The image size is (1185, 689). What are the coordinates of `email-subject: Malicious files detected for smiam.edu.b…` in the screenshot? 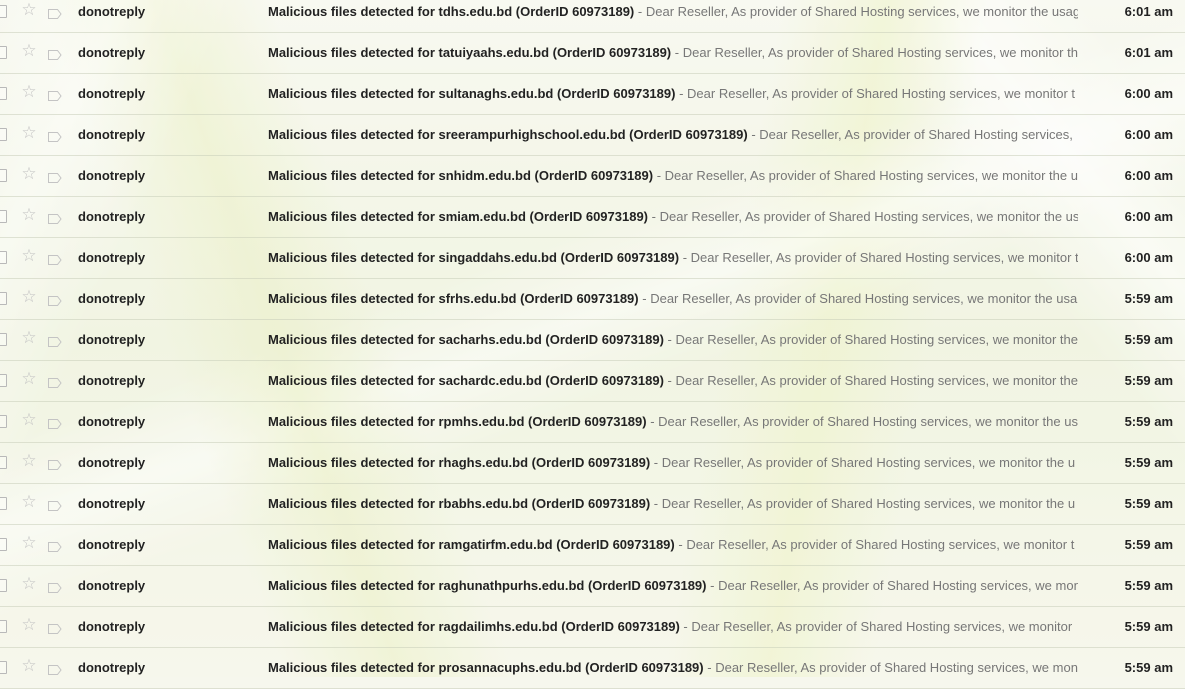 It's located at (458, 216).